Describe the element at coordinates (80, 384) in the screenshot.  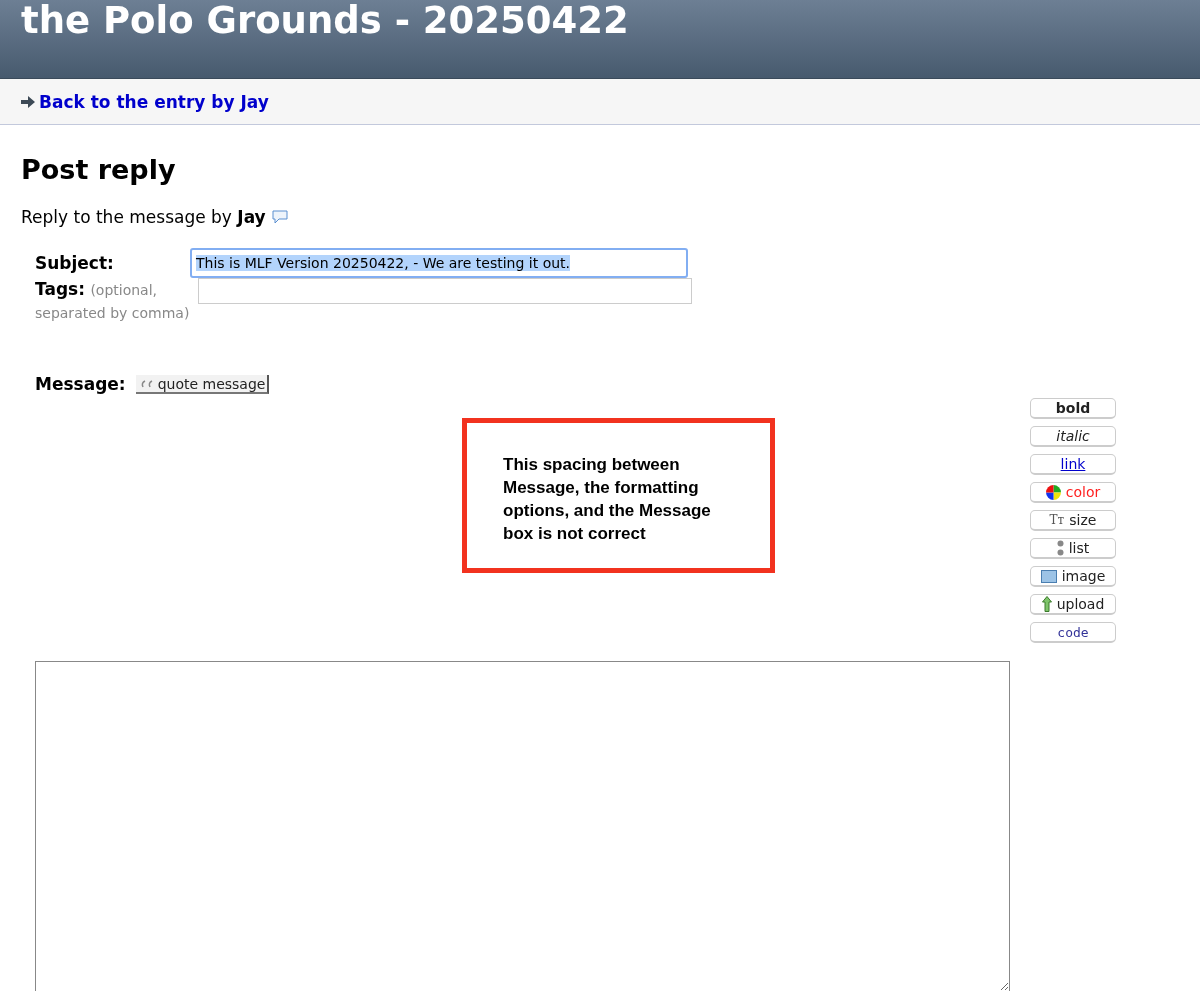
I see `message-label: Message:` at that location.